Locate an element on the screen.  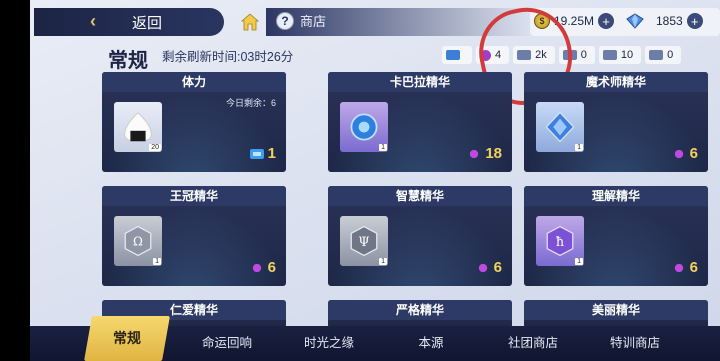
wisdom-essence-icon: Ψ is located at coordinates (364, 241).